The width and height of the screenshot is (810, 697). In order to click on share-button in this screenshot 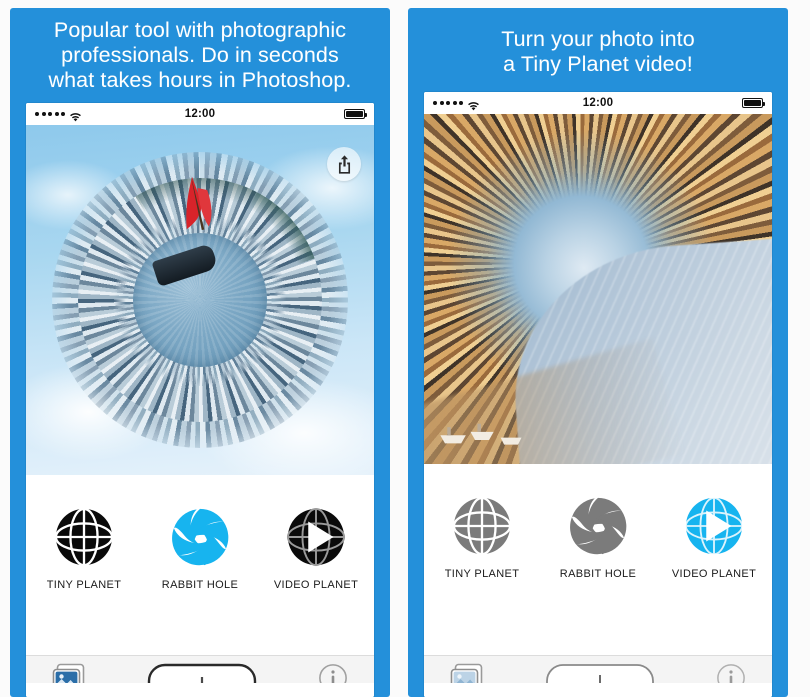, I will do `click(344, 164)`.